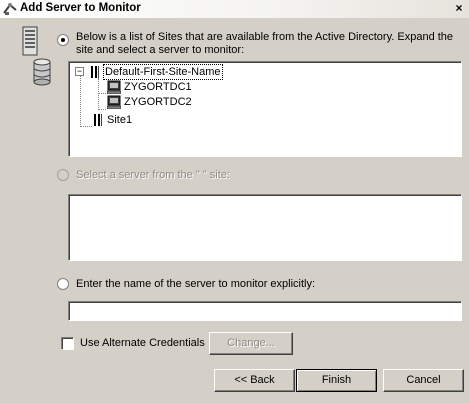 Image resolution: width=469 pixels, height=403 pixels. I want to click on title-bar: Add Server to Monitor ×, so click(234, 9).